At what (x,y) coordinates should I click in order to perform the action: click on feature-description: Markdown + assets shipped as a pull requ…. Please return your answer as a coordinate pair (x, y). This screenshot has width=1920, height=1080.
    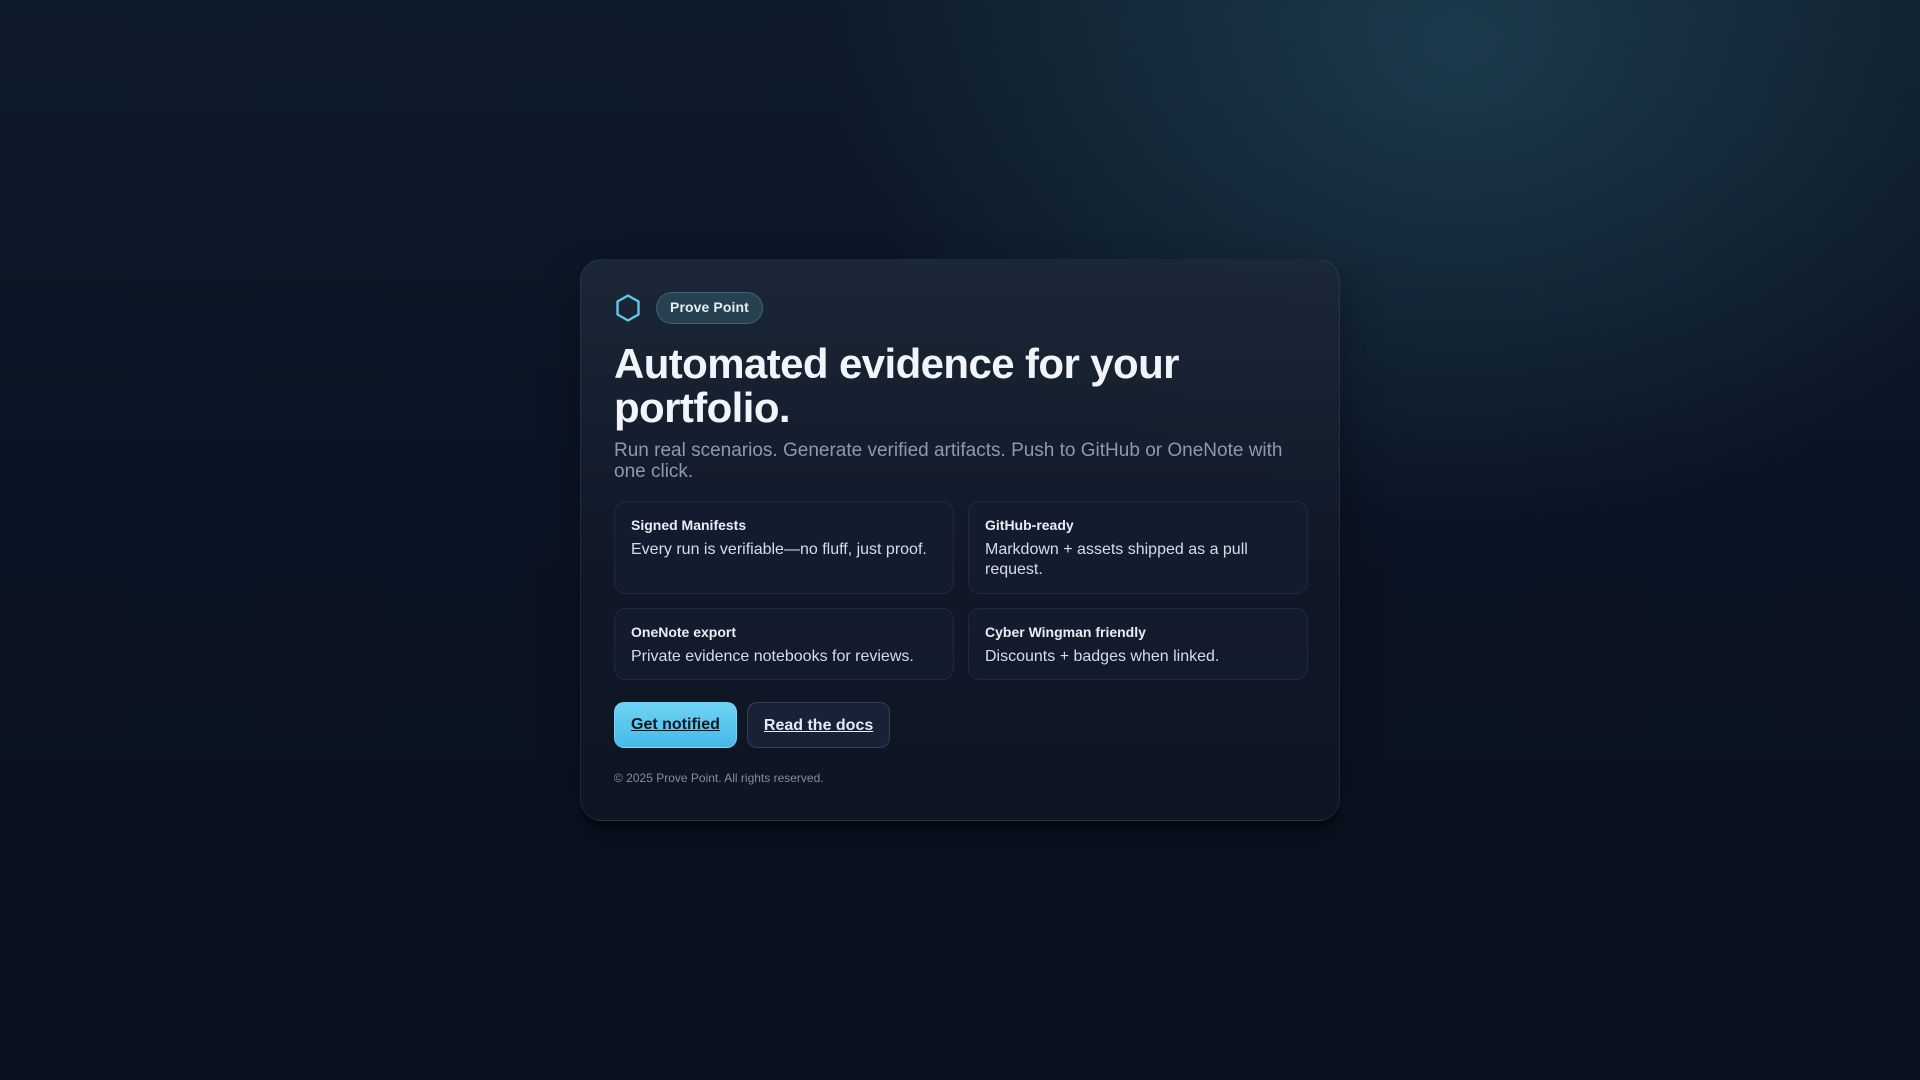
    Looking at the image, I should click on (1116, 559).